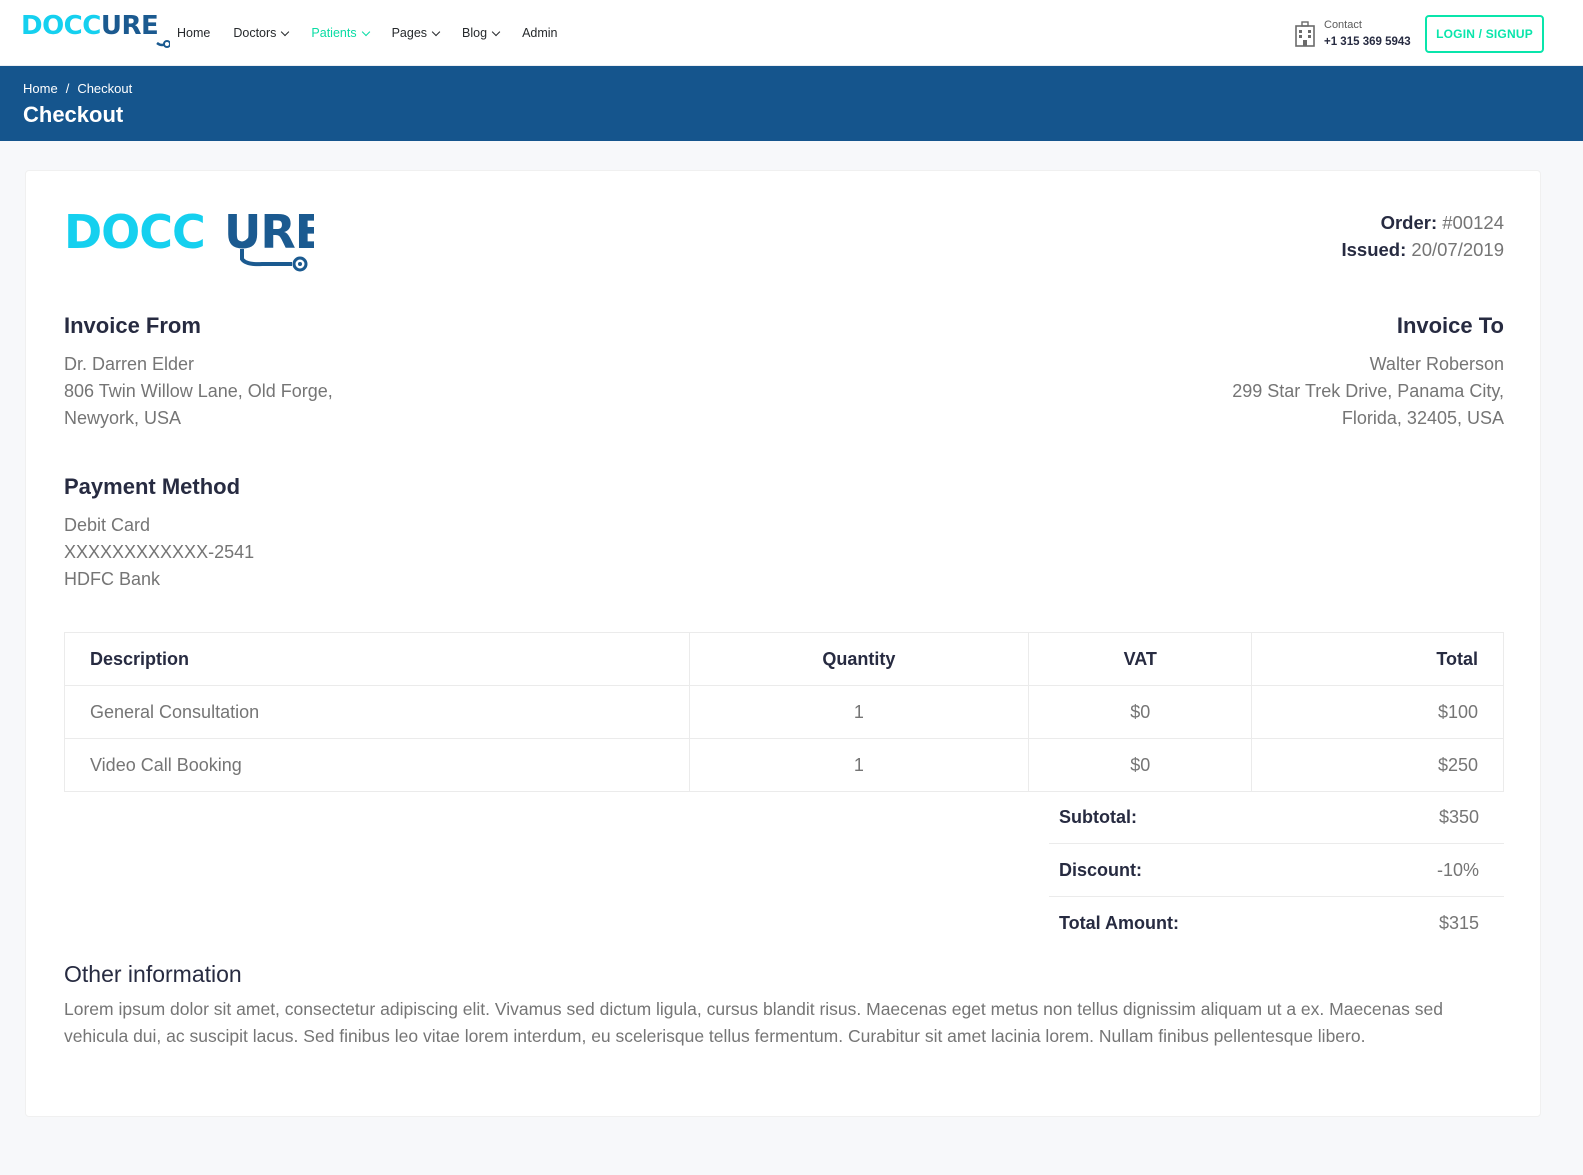 Image resolution: width=1583 pixels, height=1175 pixels. I want to click on total-amount-row: Total Amount: $315, so click(1276, 923).